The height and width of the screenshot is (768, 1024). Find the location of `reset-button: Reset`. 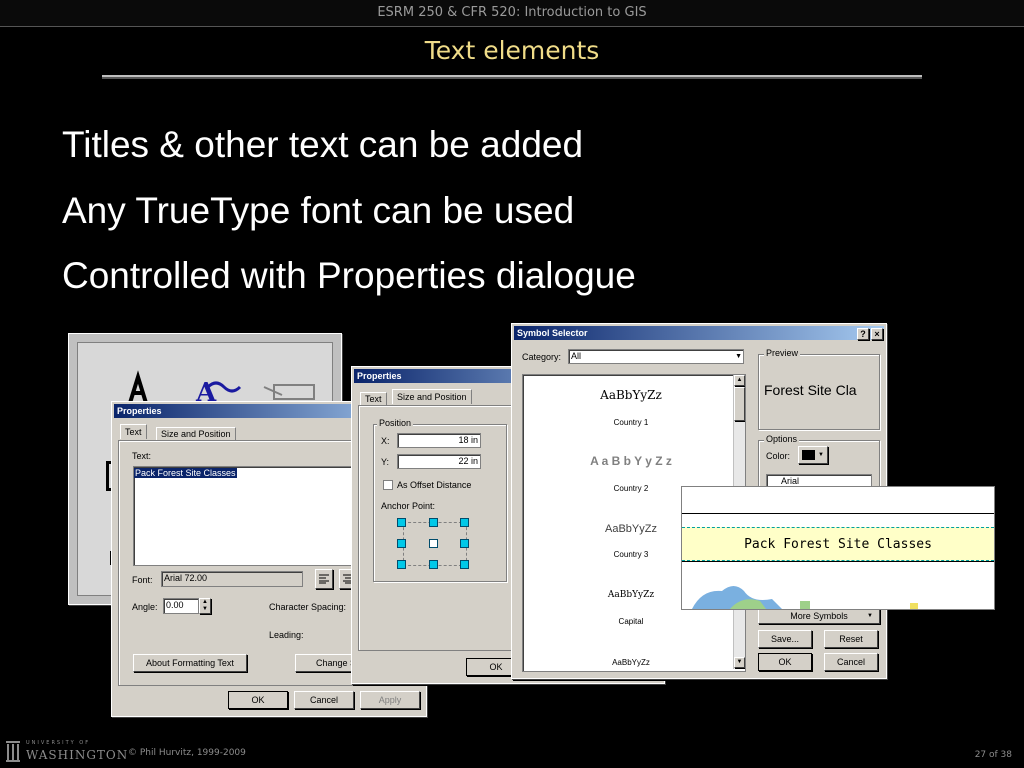

reset-button: Reset is located at coordinates (851, 639).